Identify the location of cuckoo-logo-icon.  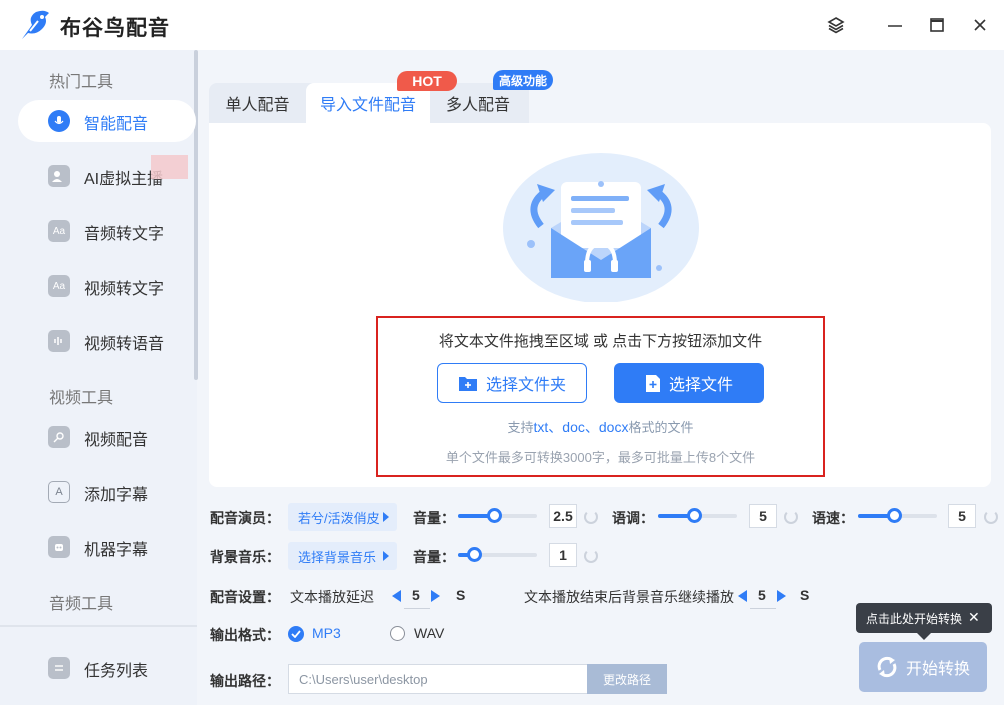
(35, 24).